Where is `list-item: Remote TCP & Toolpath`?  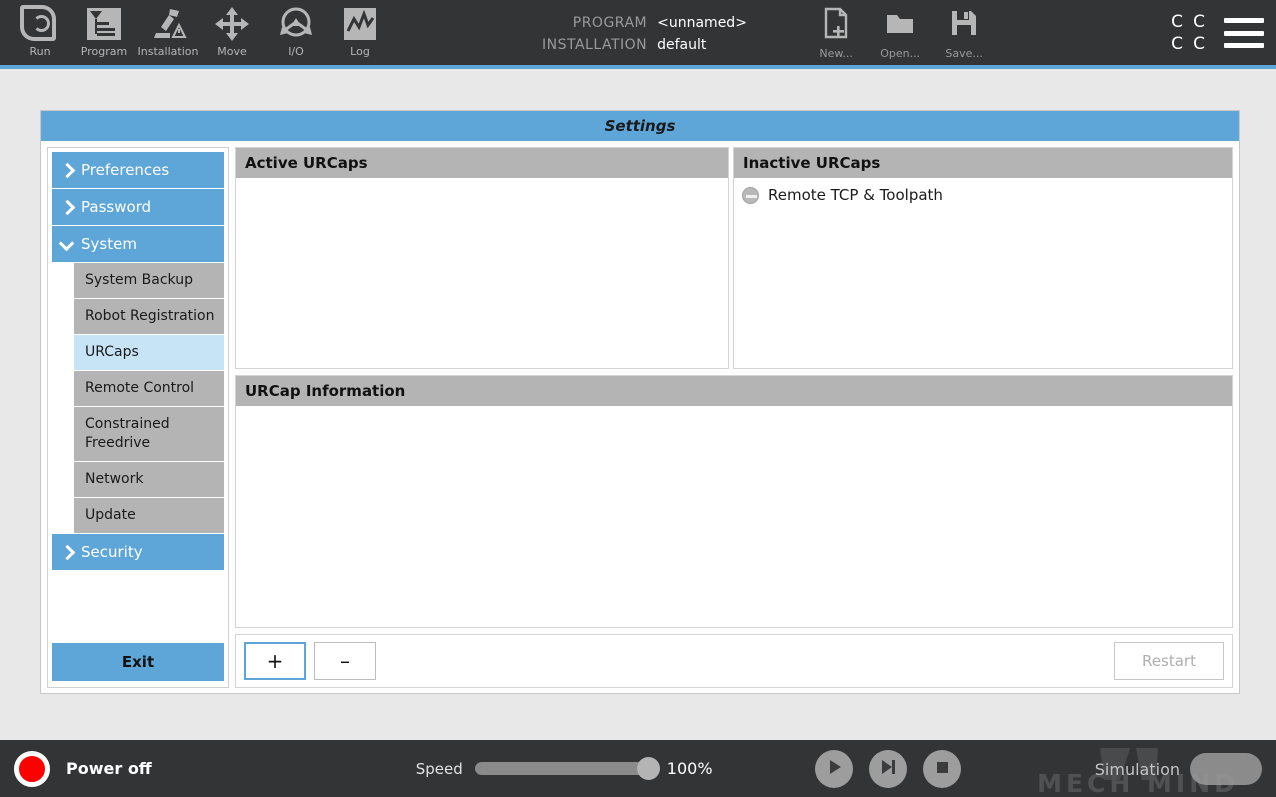 list-item: Remote TCP & Toolpath is located at coordinates (983, 195).